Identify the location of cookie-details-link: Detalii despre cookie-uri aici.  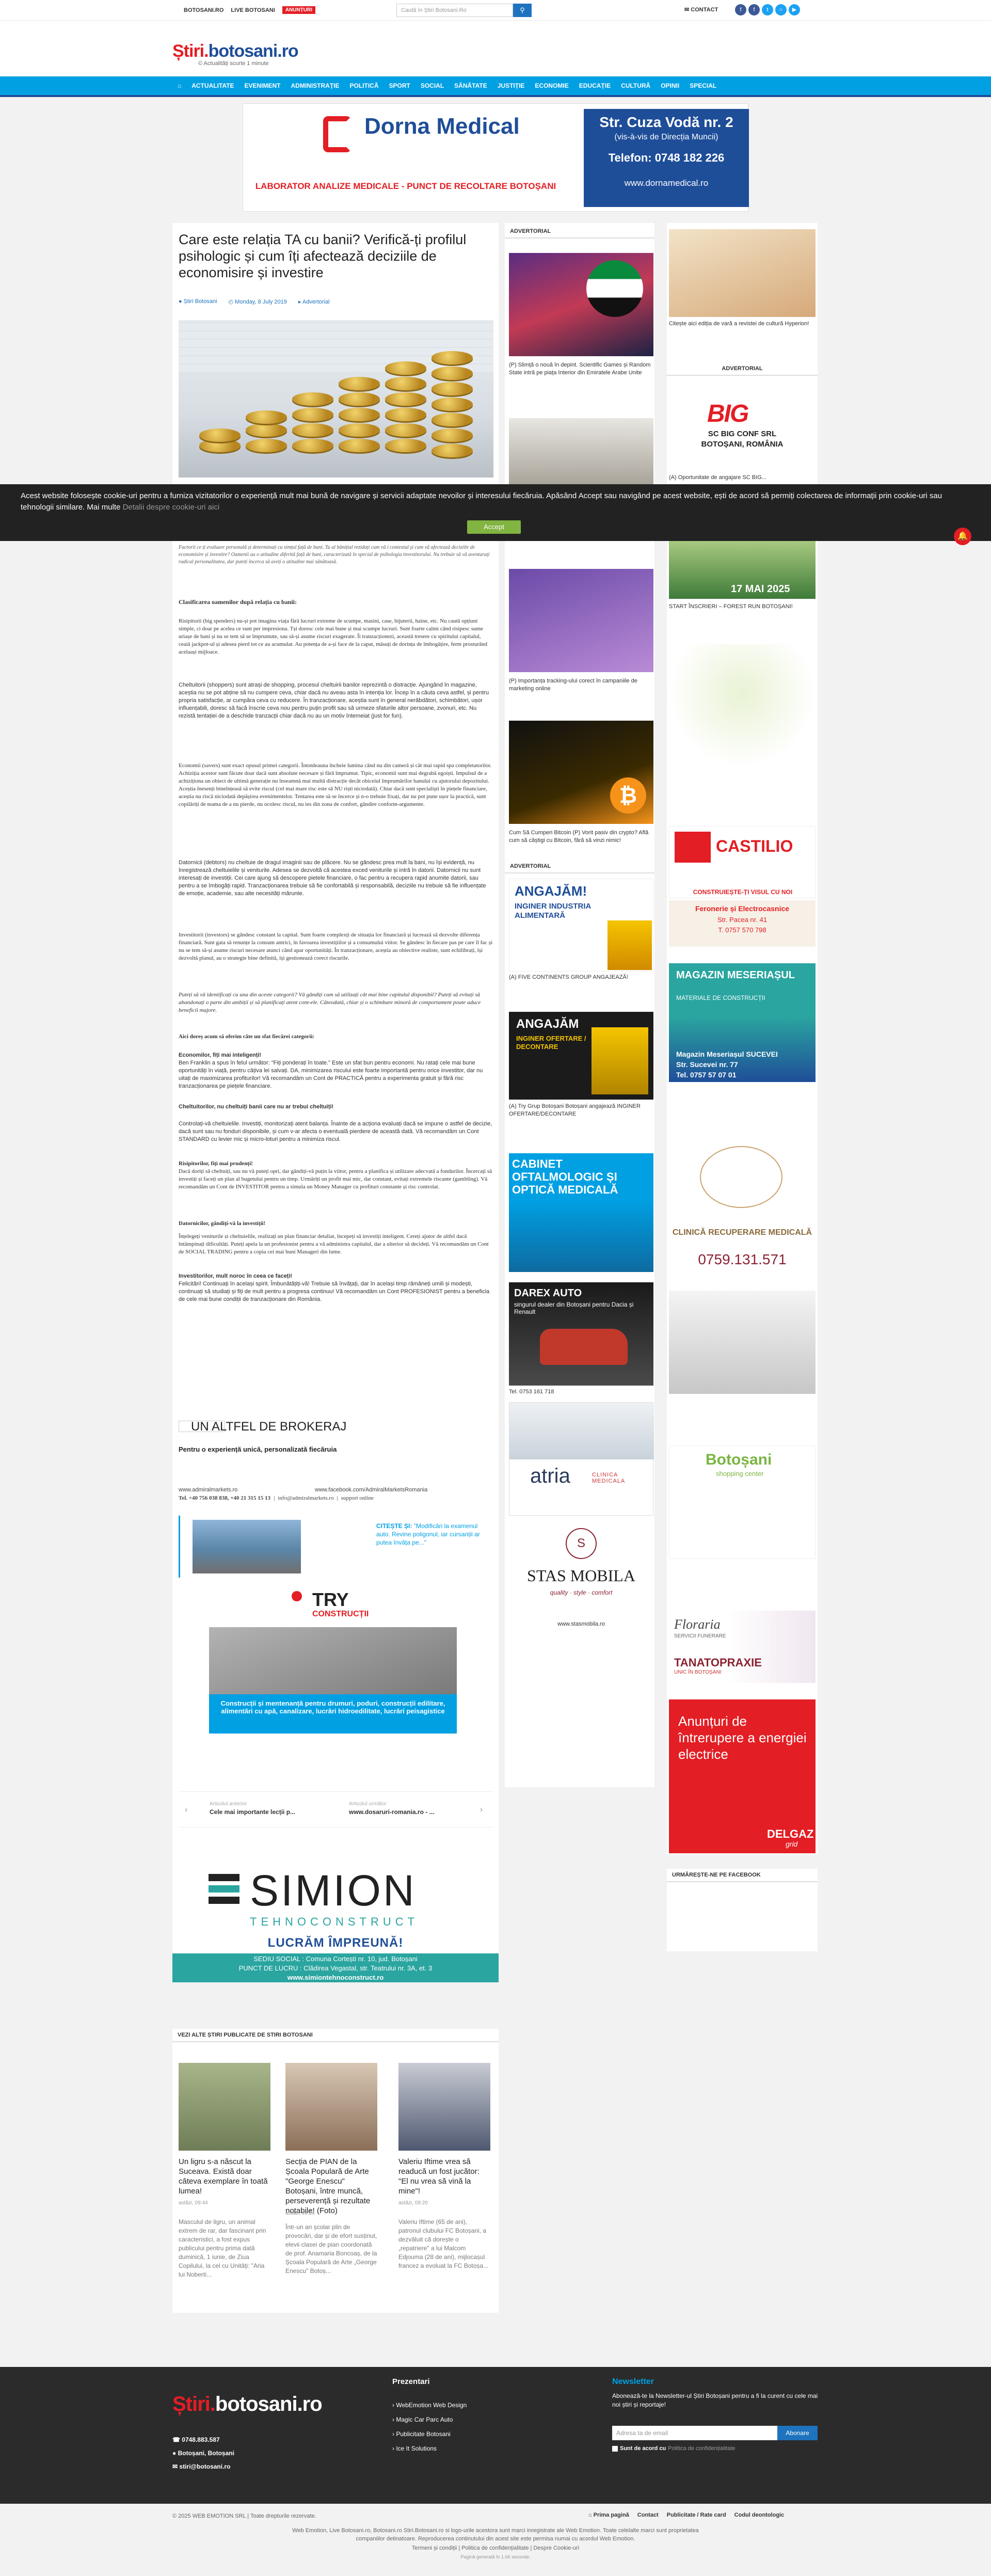
(171, 507).